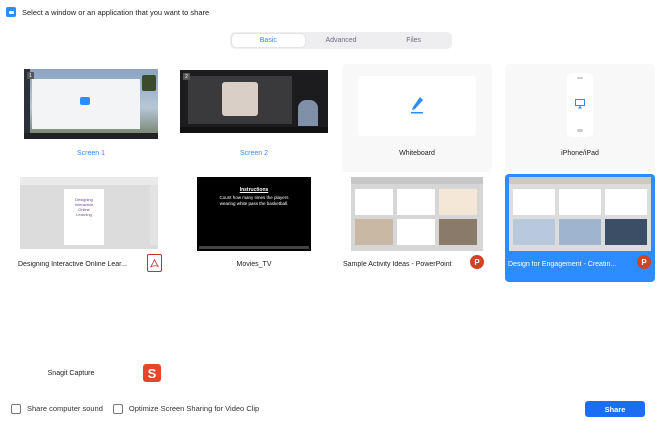 The width and height of the screenshot is (657, 421). Describe the element at coordinates (71, 373) in the screenshot. I see `tile-label: Snagit Capture` at that location.